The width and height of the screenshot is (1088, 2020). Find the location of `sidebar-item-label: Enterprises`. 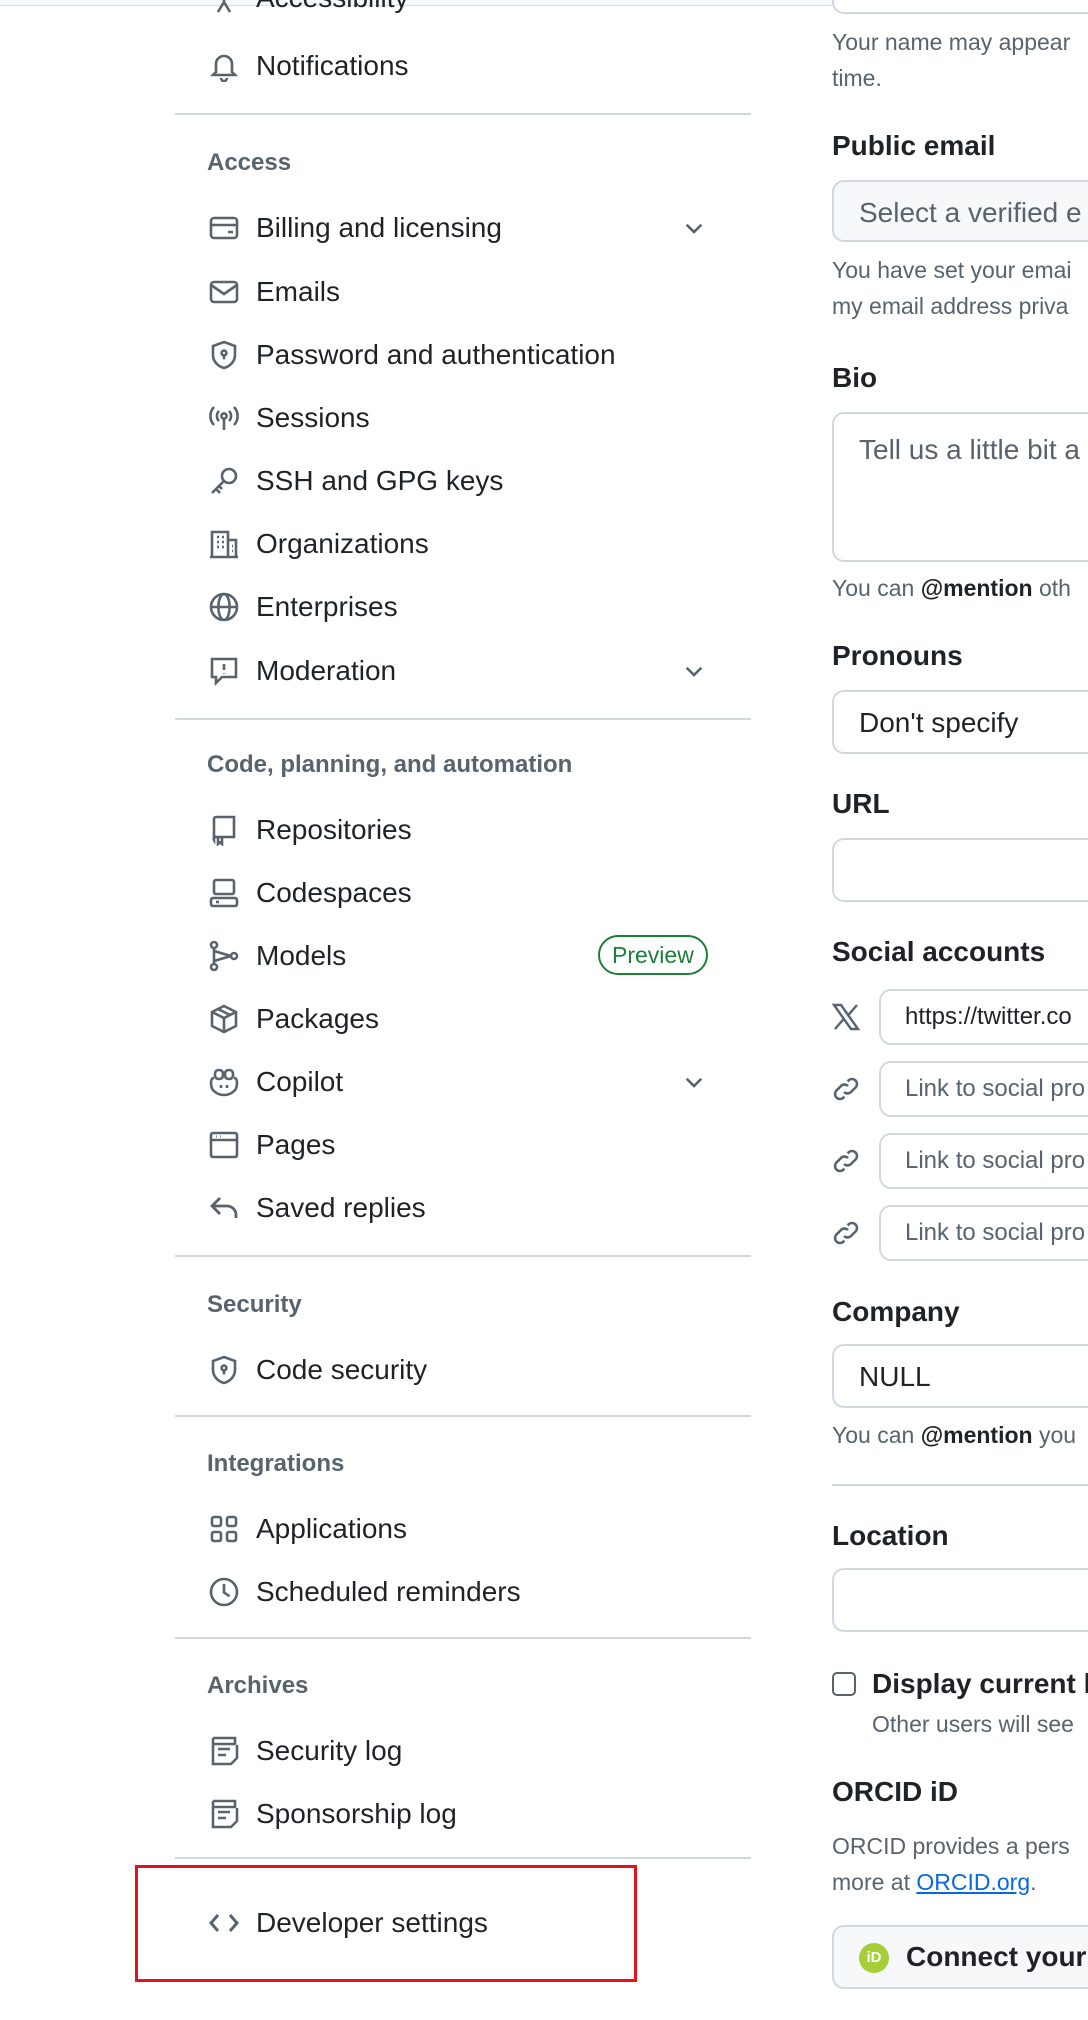

sidebar-item-label: Enterprises is located at coordinates (327, 606).